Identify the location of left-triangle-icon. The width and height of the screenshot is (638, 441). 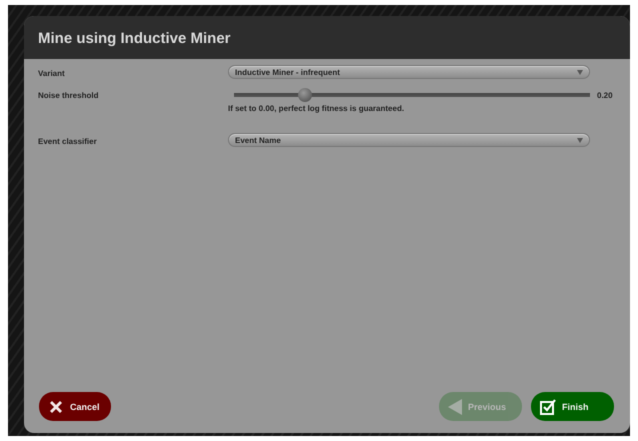
(455, 406).